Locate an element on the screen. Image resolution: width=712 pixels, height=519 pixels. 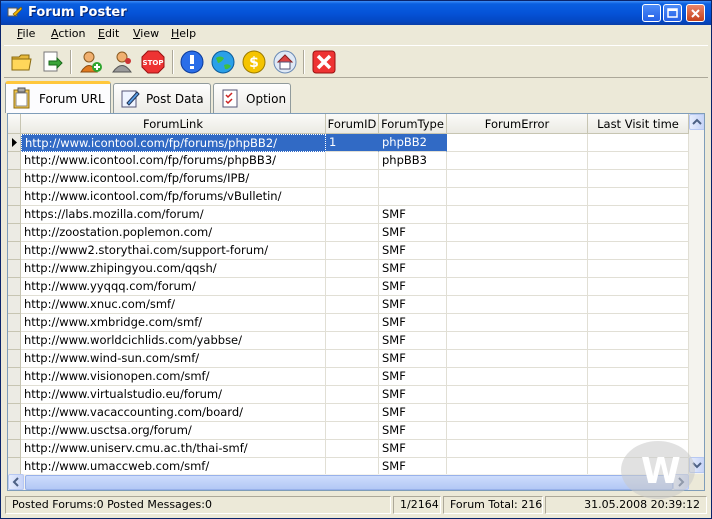
cell-forumlink: http://www.vacaccounting.com/board/ is located at coordinates (173, 413).